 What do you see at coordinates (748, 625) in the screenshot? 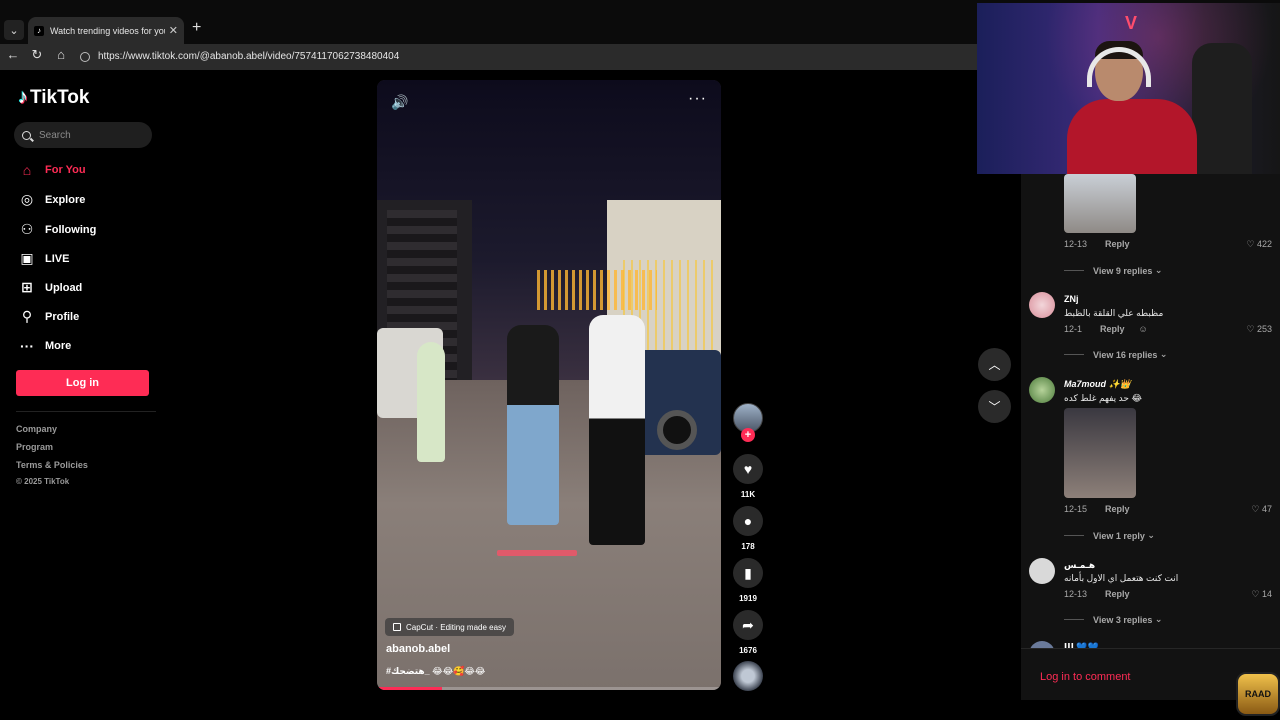
I see `share-button: ➦` at bounding box center [748, 625].